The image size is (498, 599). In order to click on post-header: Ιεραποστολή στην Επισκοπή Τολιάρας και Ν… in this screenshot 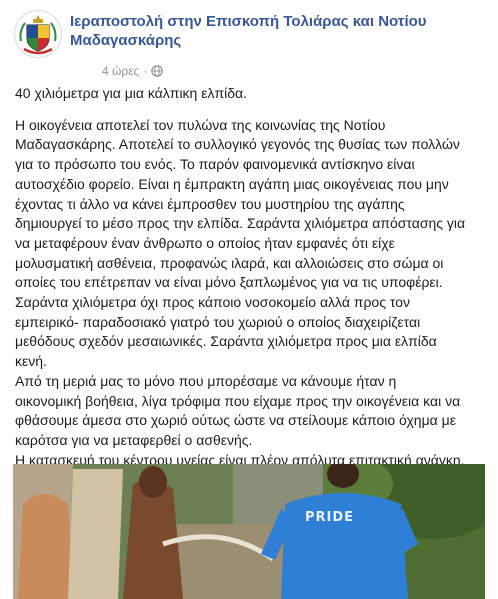, I will do `click(249, 44)`.